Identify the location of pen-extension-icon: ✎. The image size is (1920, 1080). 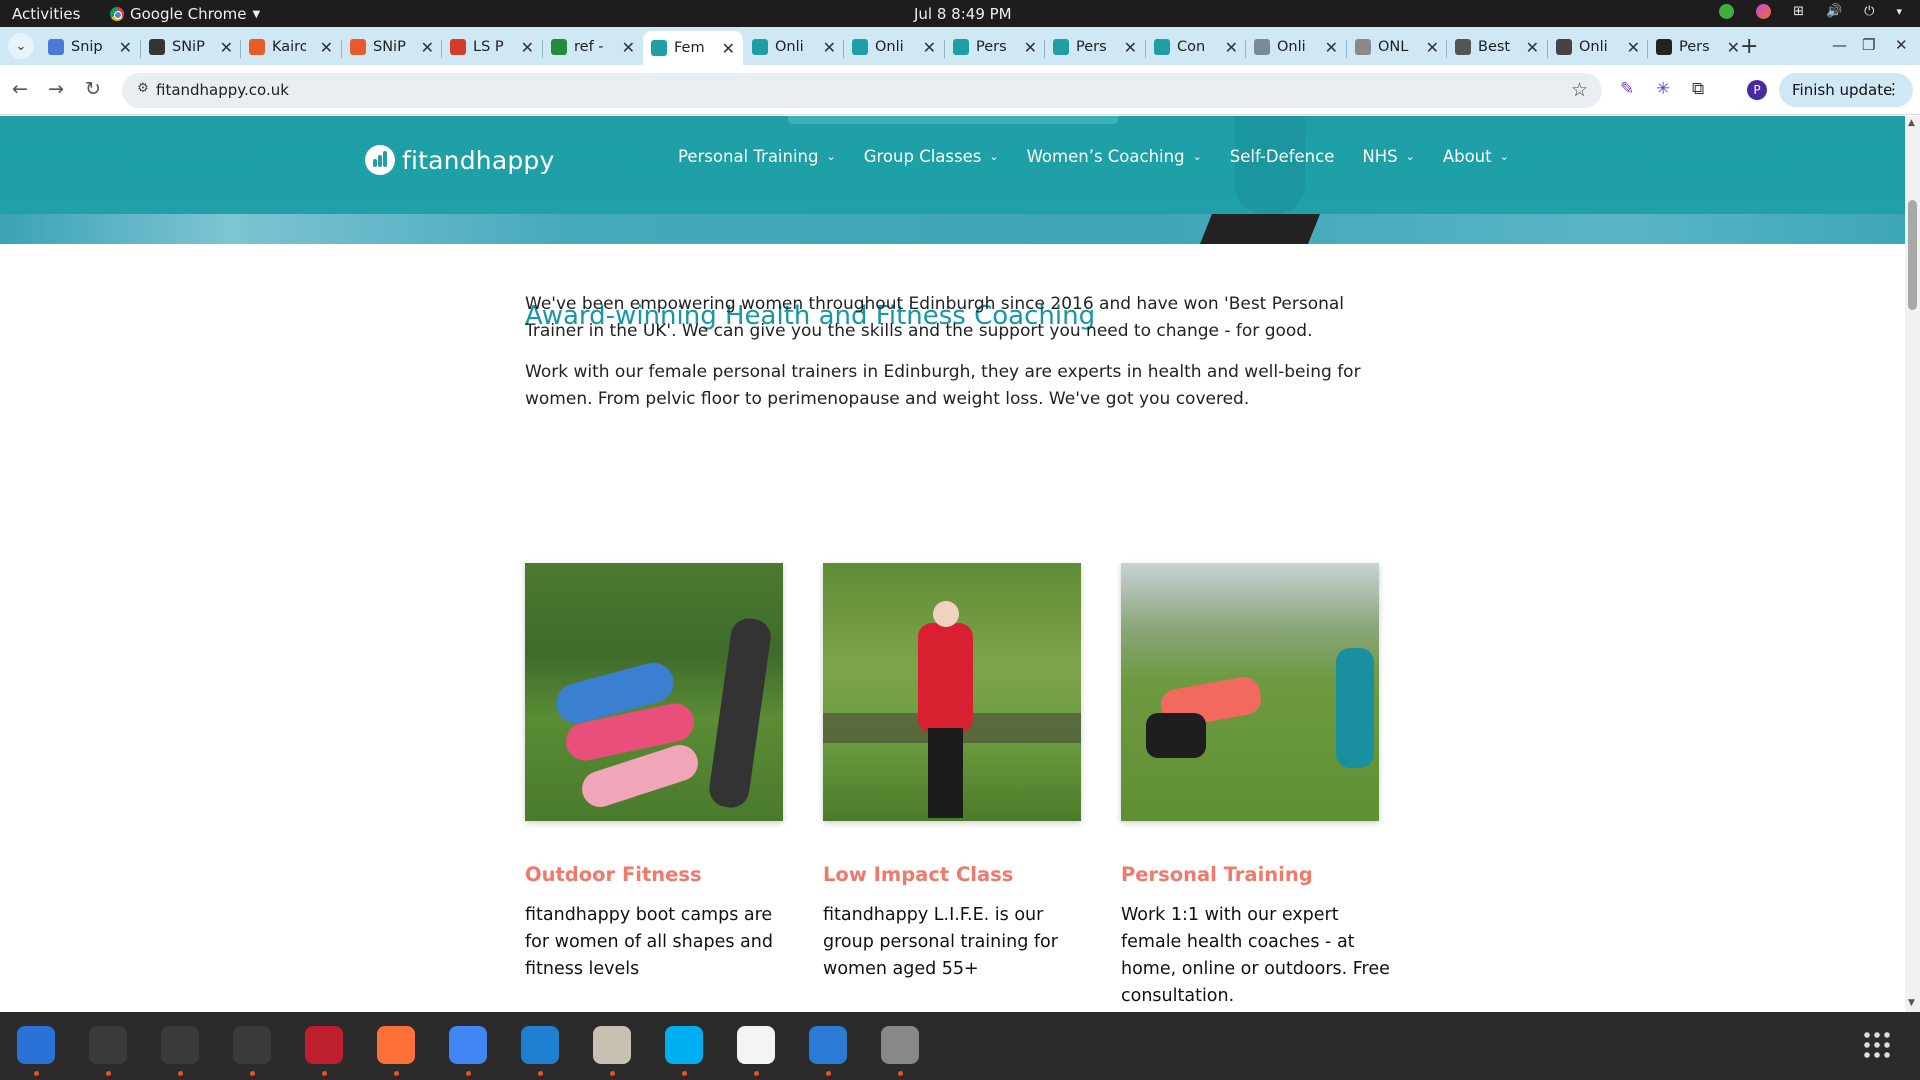
(1627, 89).